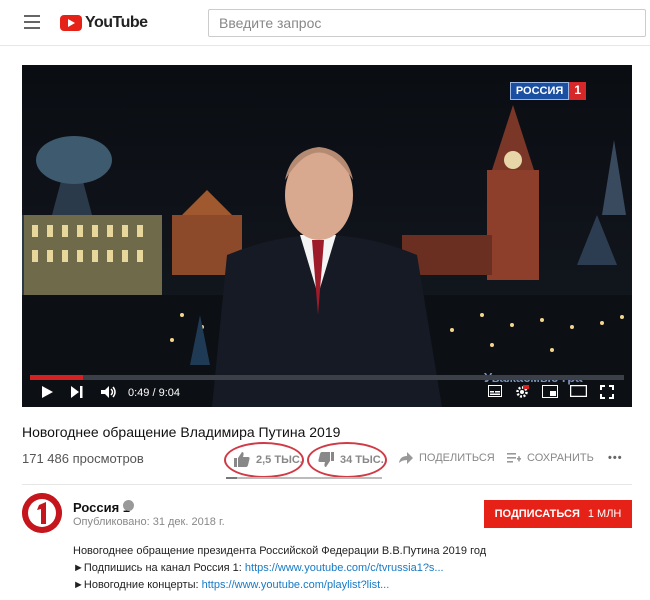 The width and height of the screenshot is (650, 600). I want to click on subscribe-button: ПОДПИСАТЬСЯ 1 МЛН, so click(558, 514).